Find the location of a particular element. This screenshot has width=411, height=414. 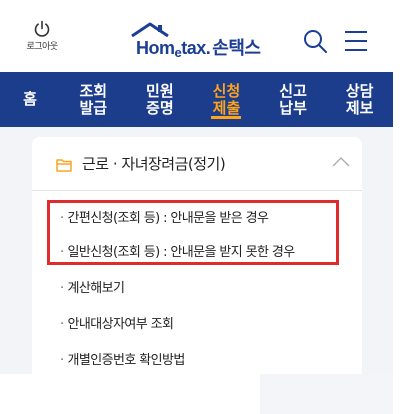

logout-button: 로그아웃 is located at coordinates (42, 36).